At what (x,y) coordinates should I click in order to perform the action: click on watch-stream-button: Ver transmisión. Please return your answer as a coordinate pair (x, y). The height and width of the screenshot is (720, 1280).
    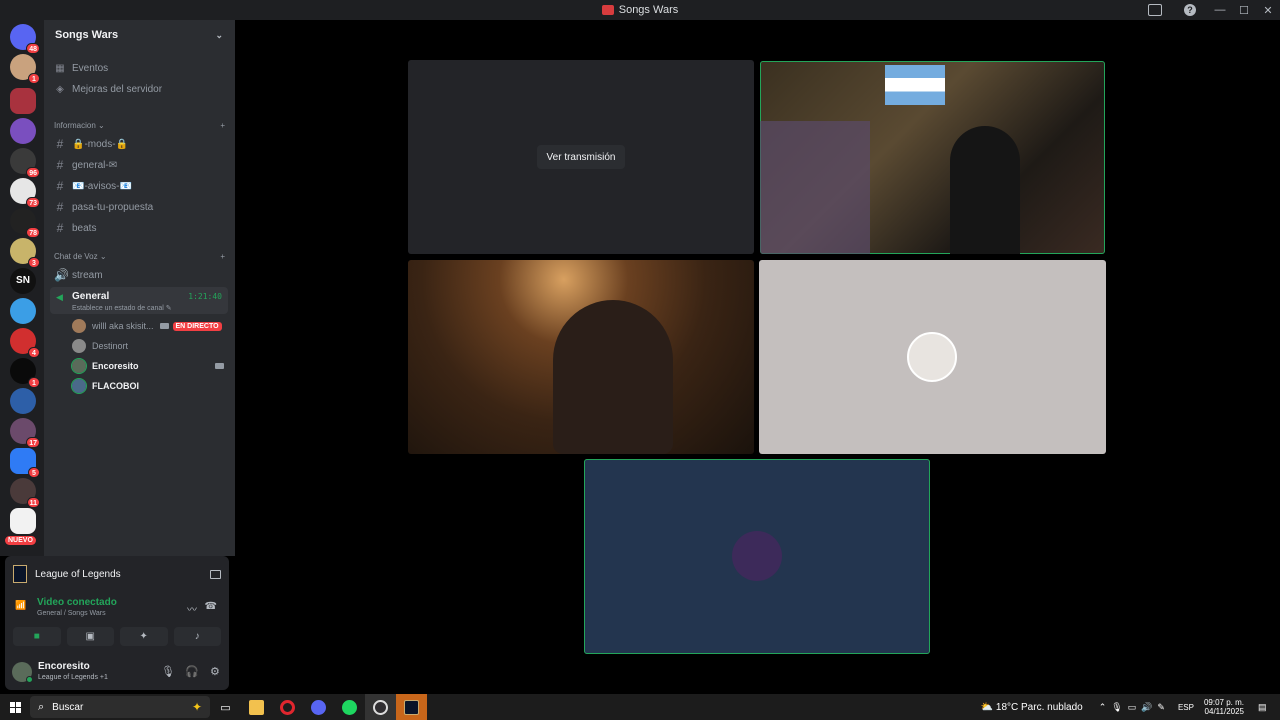
    Looking at the image, I should click on (581, 157).